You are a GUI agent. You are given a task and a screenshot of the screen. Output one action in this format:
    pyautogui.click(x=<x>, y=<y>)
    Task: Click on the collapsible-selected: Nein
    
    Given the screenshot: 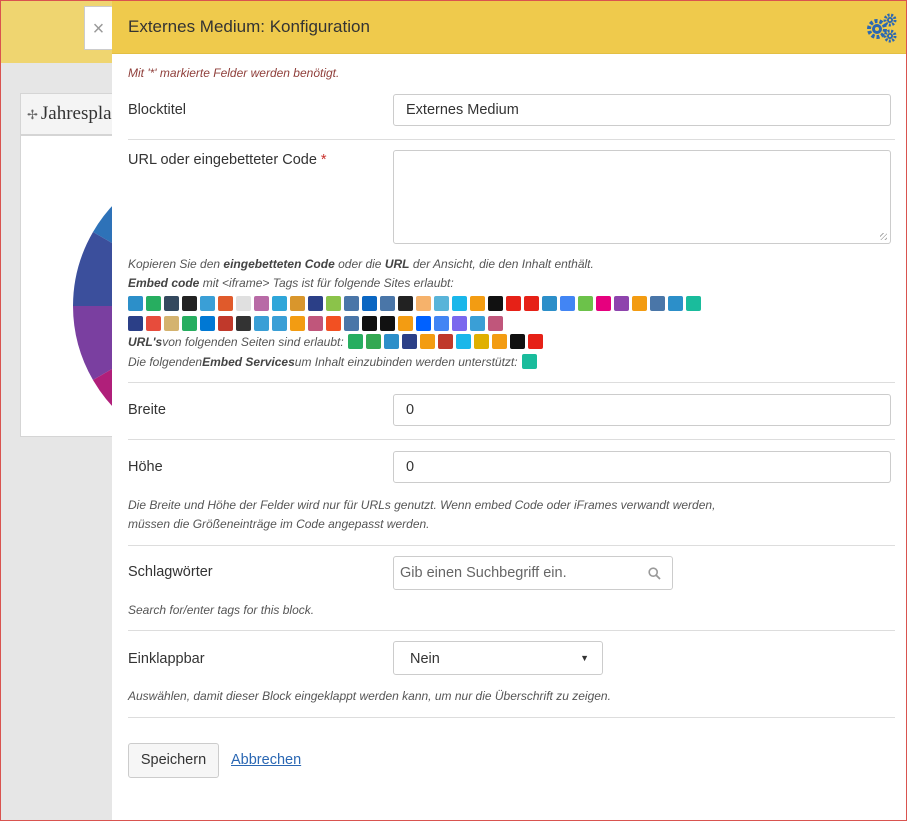 What is the action you would take?
    pyautogui.click(x=425, y=659)
    